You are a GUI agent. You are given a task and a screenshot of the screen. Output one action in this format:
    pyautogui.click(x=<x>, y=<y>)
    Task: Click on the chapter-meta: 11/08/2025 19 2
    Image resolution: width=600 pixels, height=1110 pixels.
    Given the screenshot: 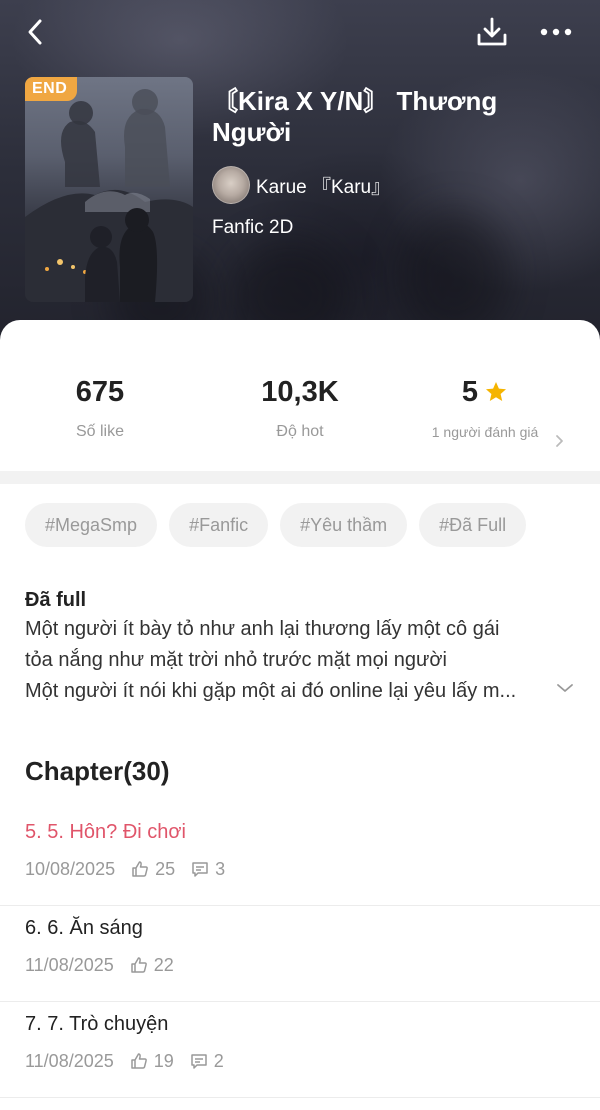 What is the action you would take?
    pyautogui.click(x=131, y=1061)
    